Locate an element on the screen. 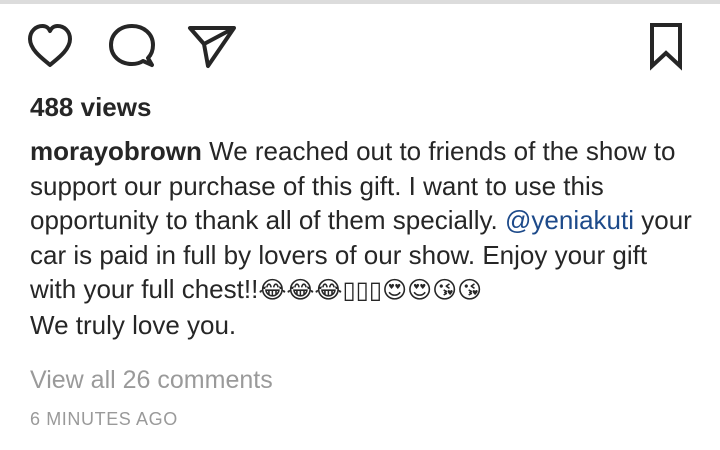 The height and width of the screenshot is (450, 720). share-button is located at coordinates (212, 46).